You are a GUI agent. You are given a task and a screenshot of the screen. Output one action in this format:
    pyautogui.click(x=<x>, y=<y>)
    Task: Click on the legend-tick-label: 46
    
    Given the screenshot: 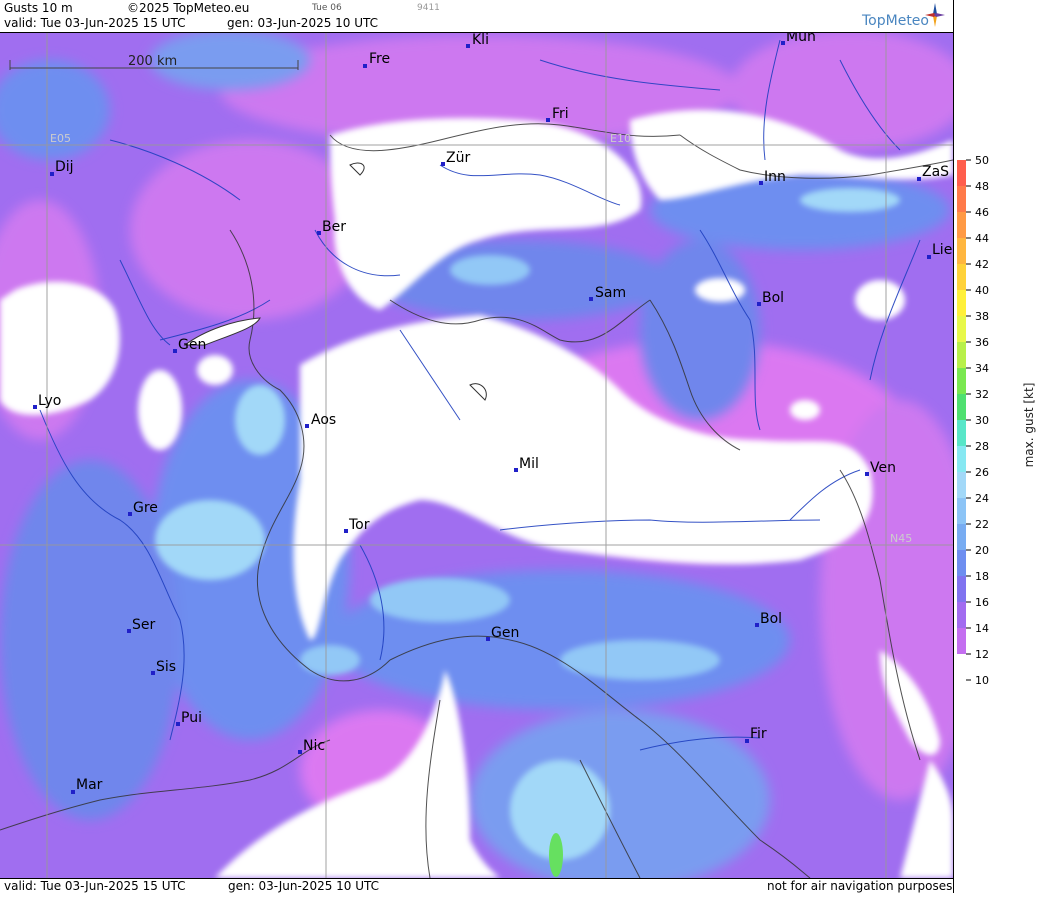 What is the action you would take?
    pyautogui.click(x=982, y=212)
    